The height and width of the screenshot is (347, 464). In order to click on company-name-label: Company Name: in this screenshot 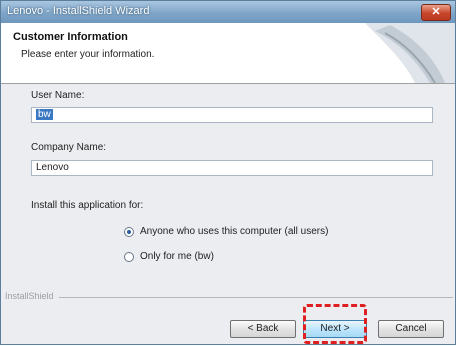, I will do `click(69, 147)`.